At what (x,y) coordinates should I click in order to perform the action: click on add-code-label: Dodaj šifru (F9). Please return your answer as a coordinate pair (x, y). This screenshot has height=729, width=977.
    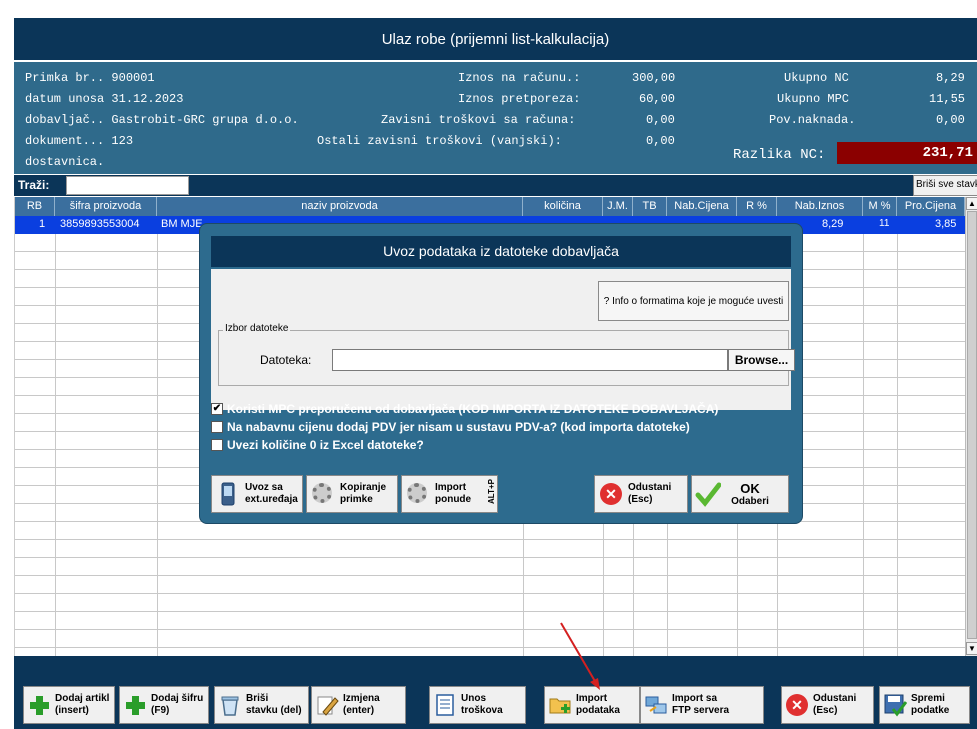
    Looking at the image, I should click on (177, 704).